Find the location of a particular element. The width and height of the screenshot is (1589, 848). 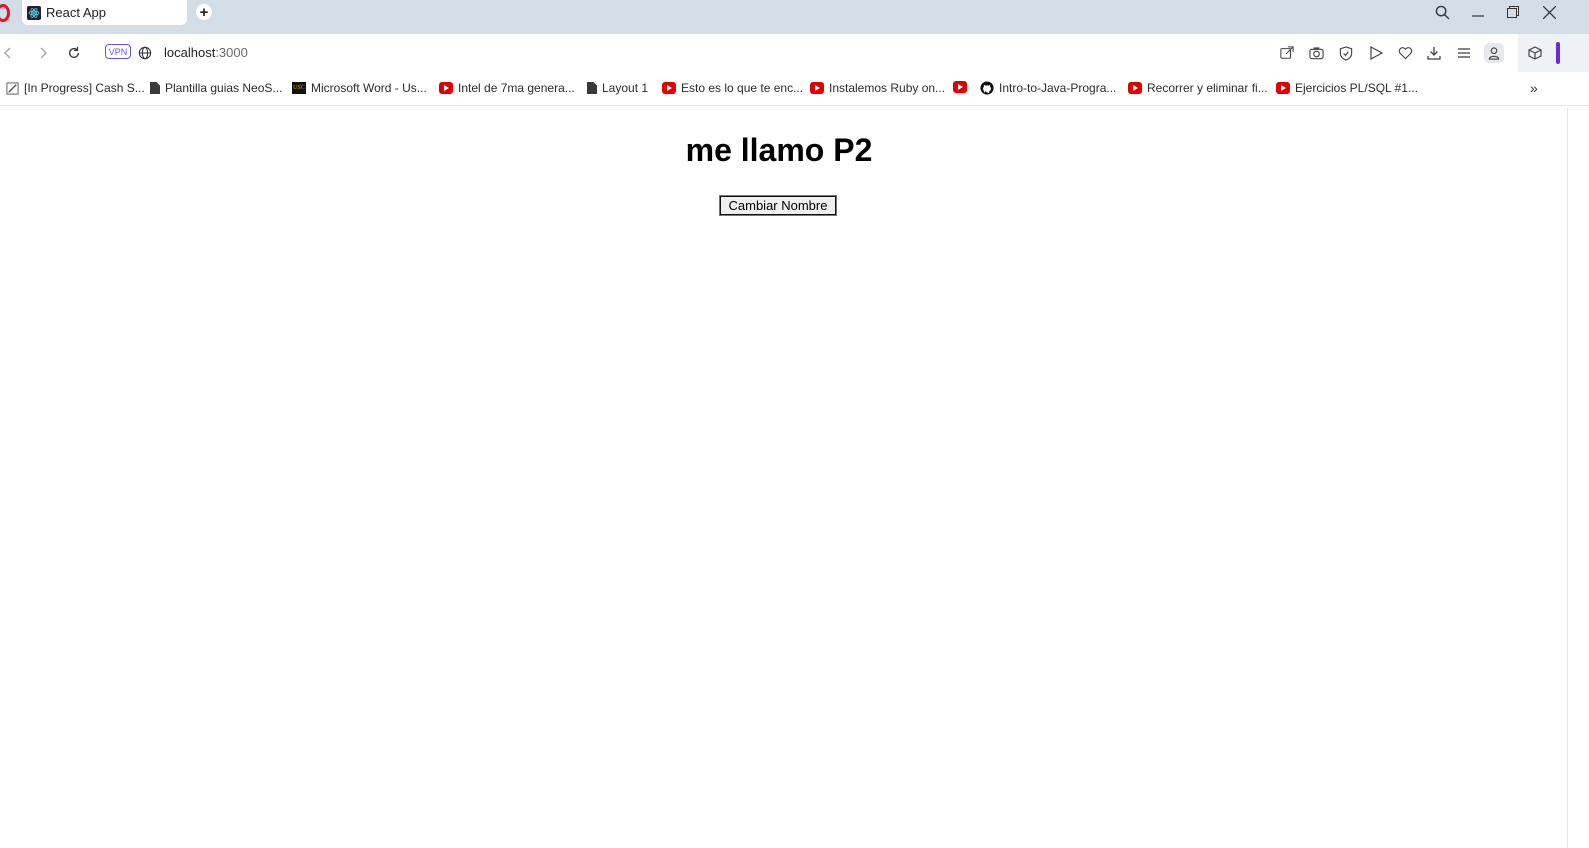

search-tabs-icon is located at coordinates (1442, 12).